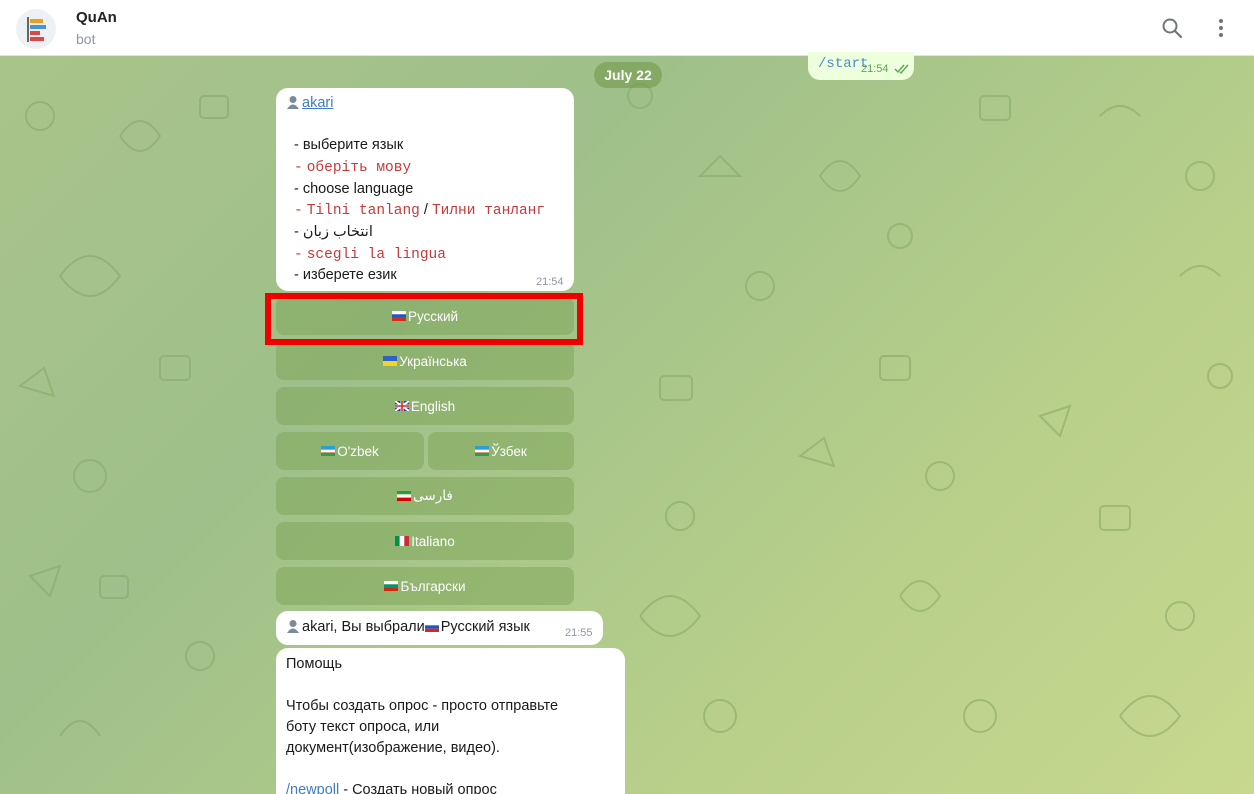  What do you see at coordinates (359, 168) in the screenshot?
I see `text-line: оберіть мову` at bounding box center [359, 168].